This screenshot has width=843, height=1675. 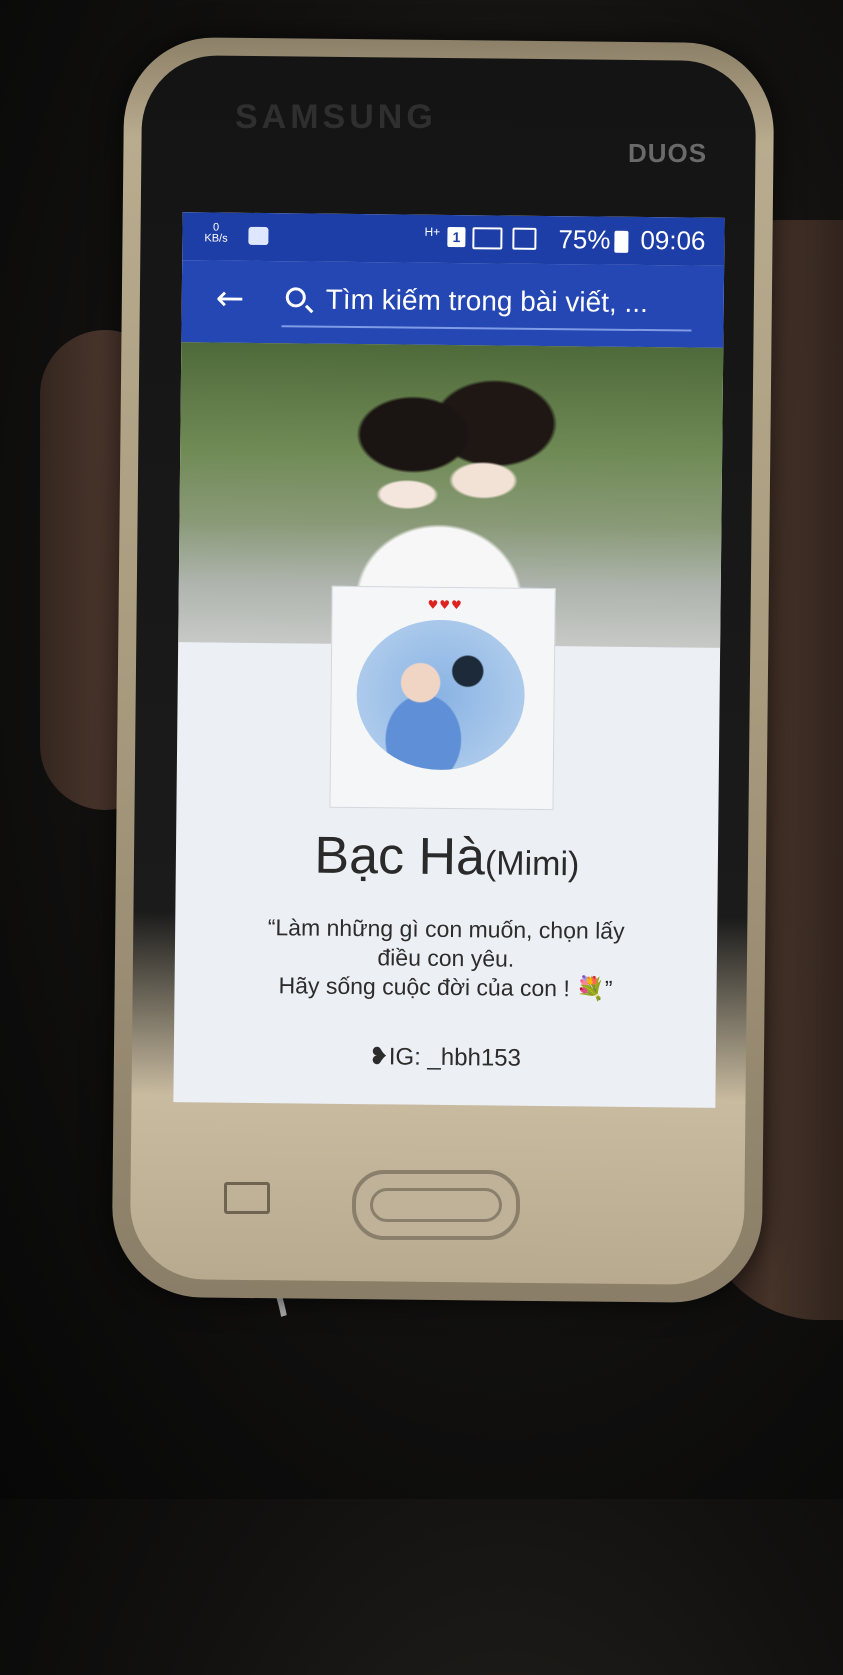 I want to click on status-bar: 0 KB/s H+ 1 75% 09:06, so click(x=453, y=239).